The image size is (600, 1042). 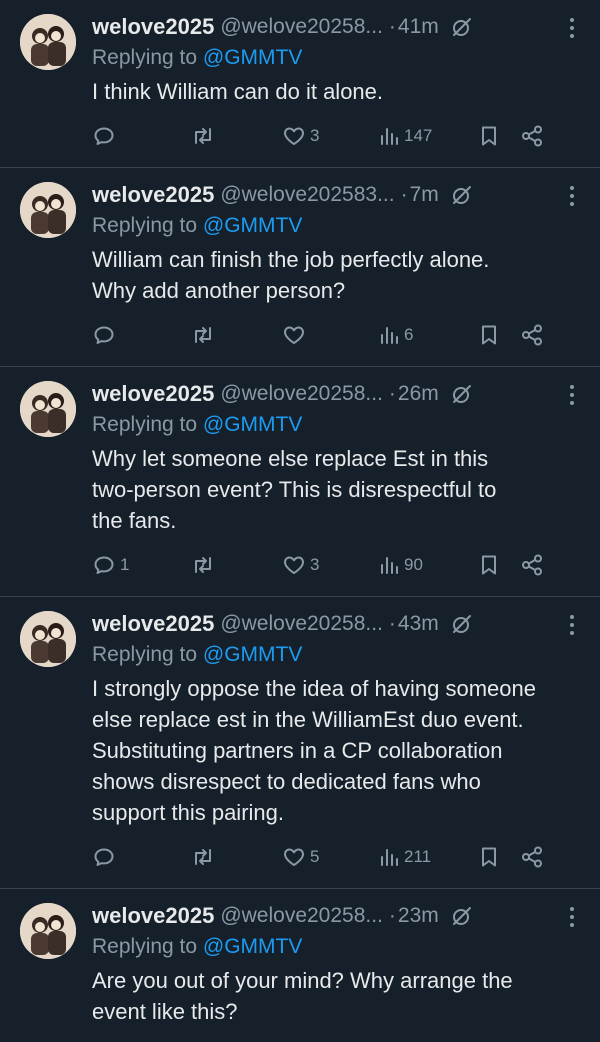 I want to click on views-button: 90, so click(x=428, y=565).